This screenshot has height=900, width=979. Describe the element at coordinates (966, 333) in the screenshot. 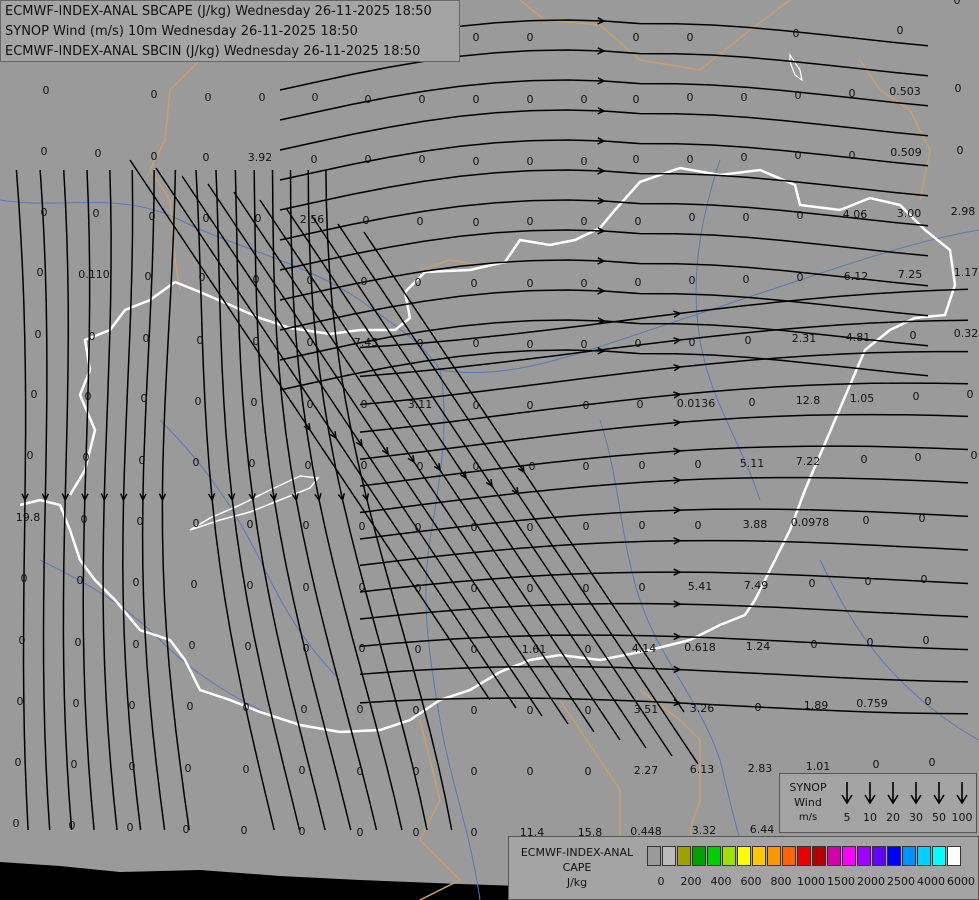

I see `station-value: 0.32` at that location.